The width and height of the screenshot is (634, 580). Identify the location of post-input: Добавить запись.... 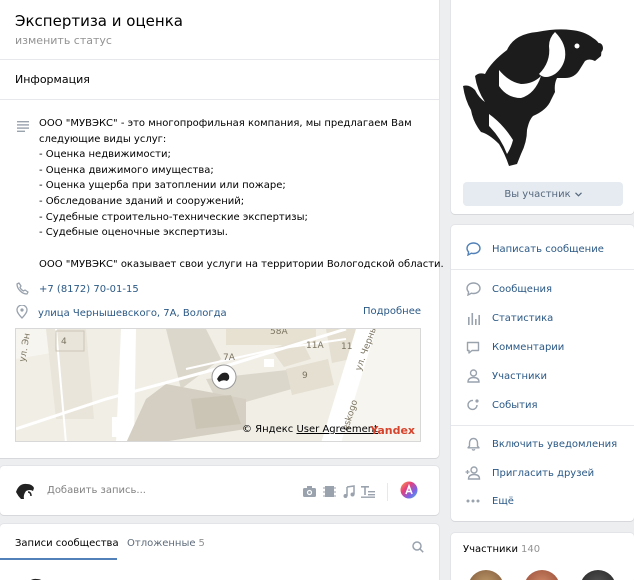
(96, 490).